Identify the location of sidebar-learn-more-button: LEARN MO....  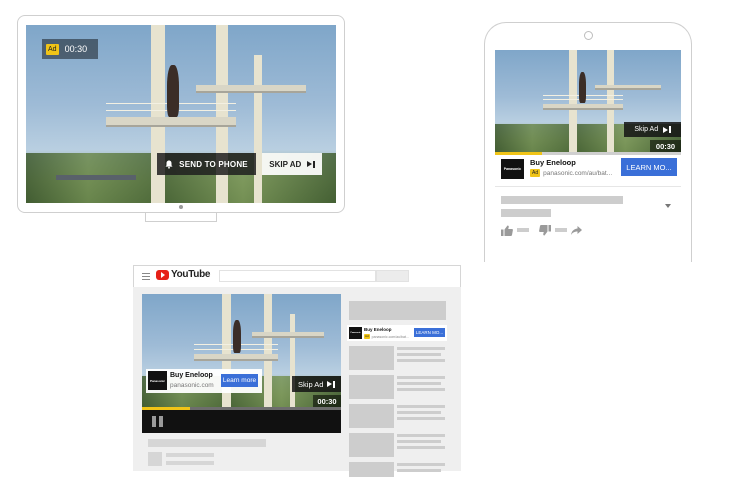
(429, 332).